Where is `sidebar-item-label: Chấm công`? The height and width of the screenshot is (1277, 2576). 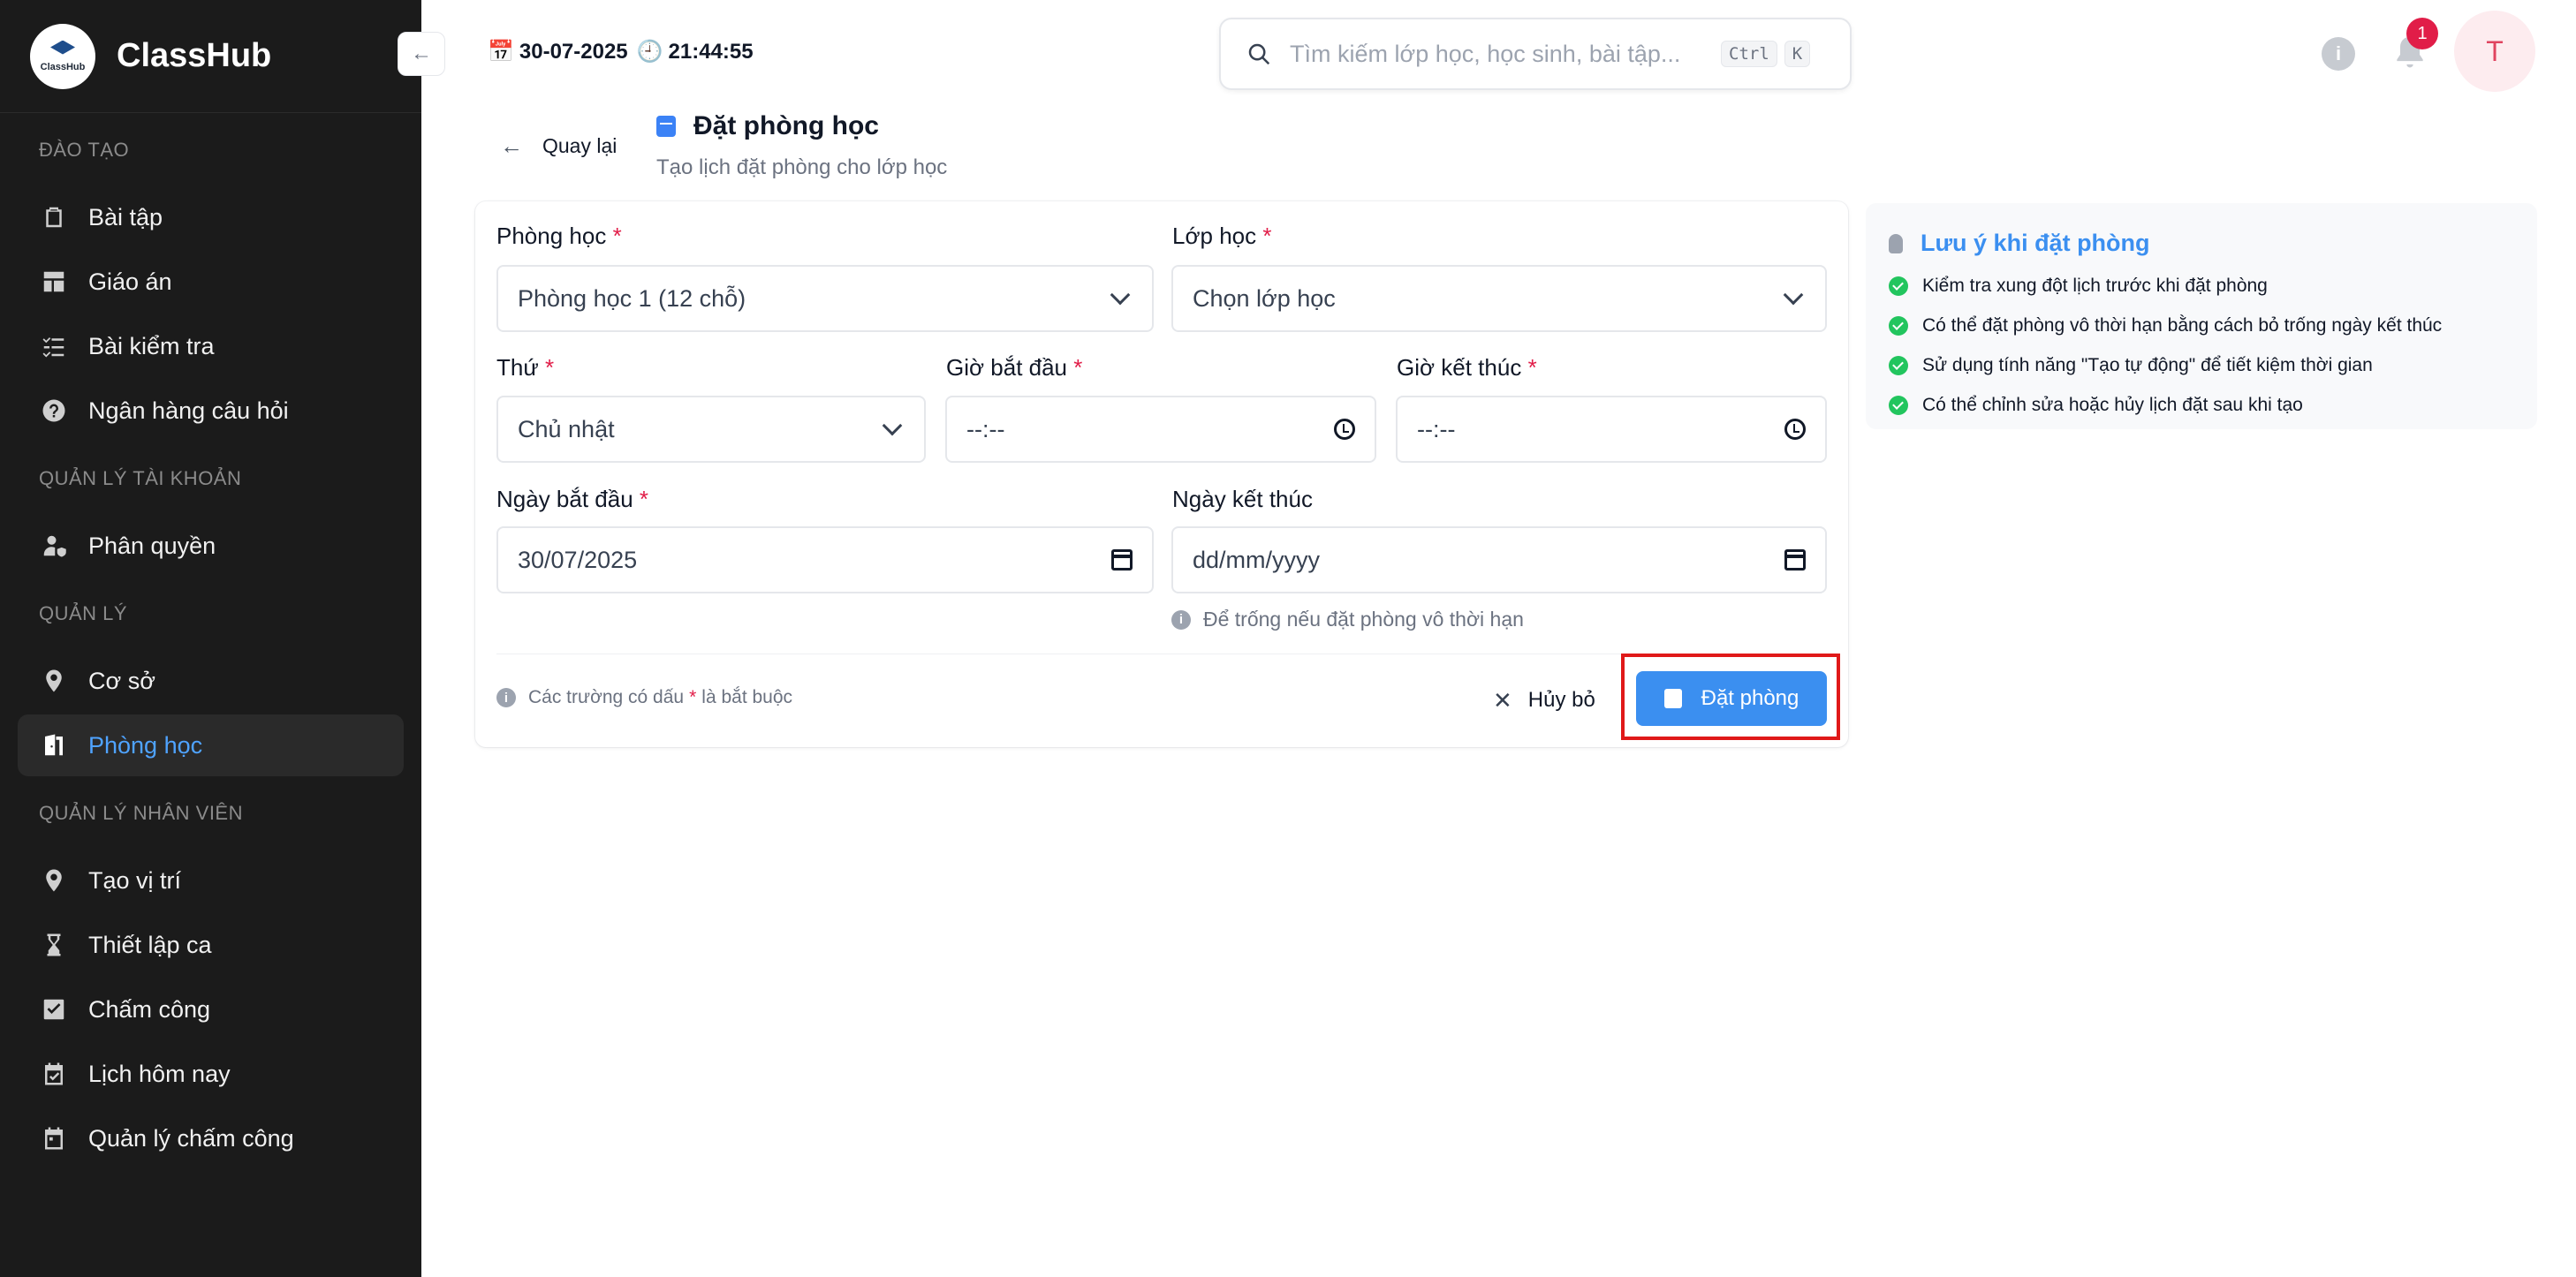
sidebar-item-label: Chấm công is located at coordinates (149, 1009).